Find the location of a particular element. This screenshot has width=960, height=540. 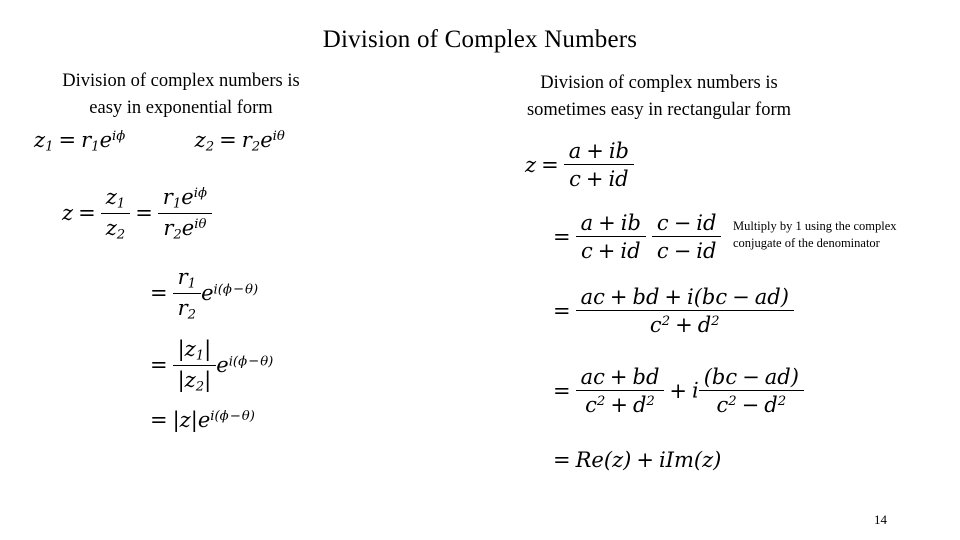

r2-symbol: r is located at coordinates (246, 140).